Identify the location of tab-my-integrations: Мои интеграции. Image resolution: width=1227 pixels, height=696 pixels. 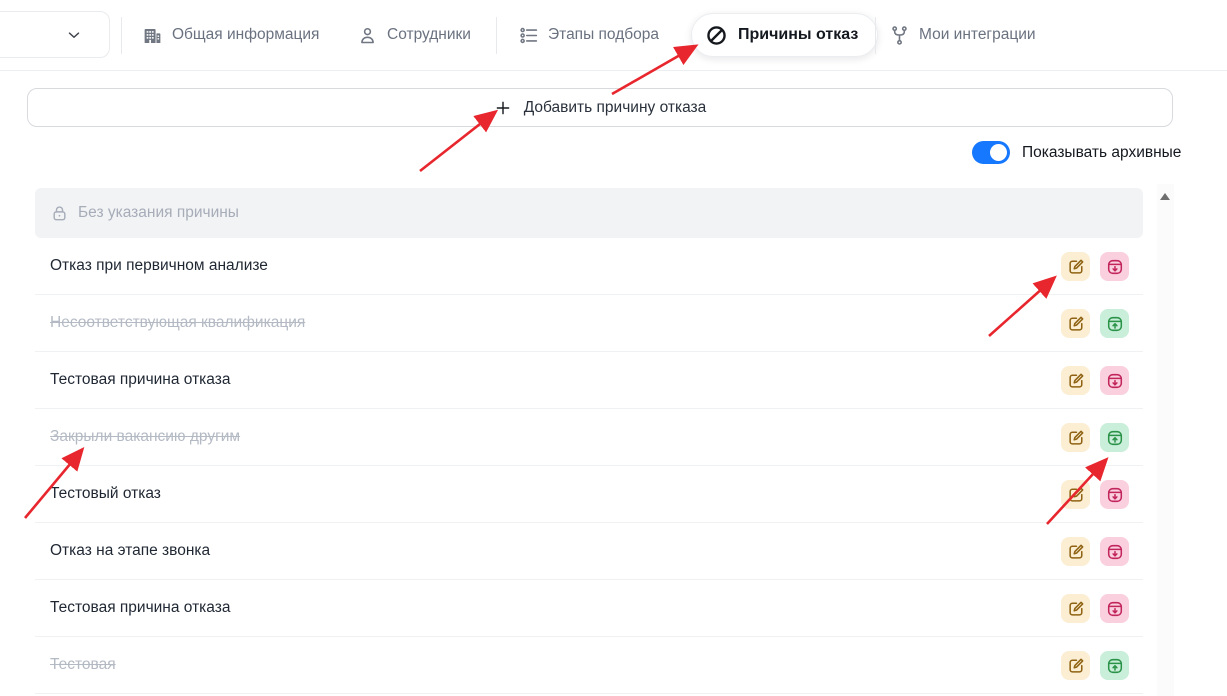
(962, 35).